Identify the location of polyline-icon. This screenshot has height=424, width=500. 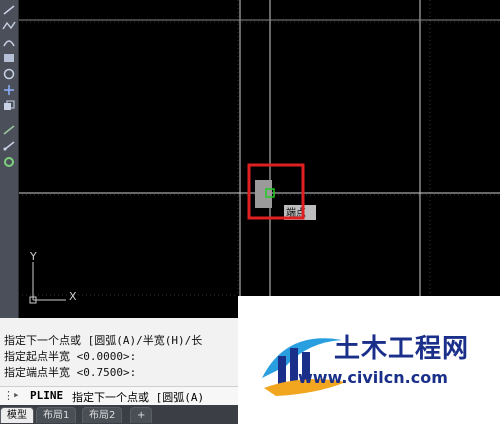
(9, 26).